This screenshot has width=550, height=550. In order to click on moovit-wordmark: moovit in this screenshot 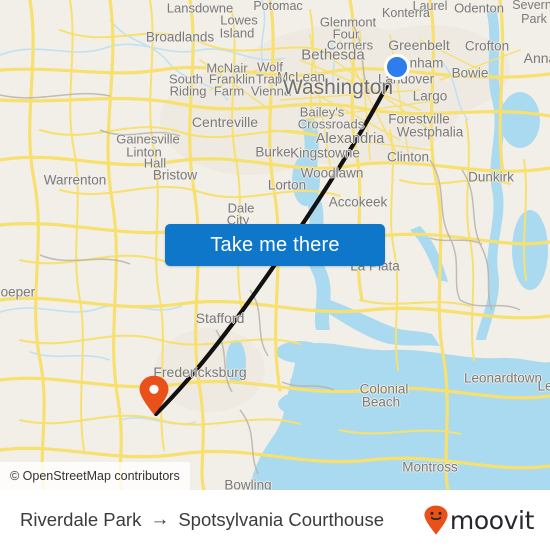, I will do `click(491, 520)`.